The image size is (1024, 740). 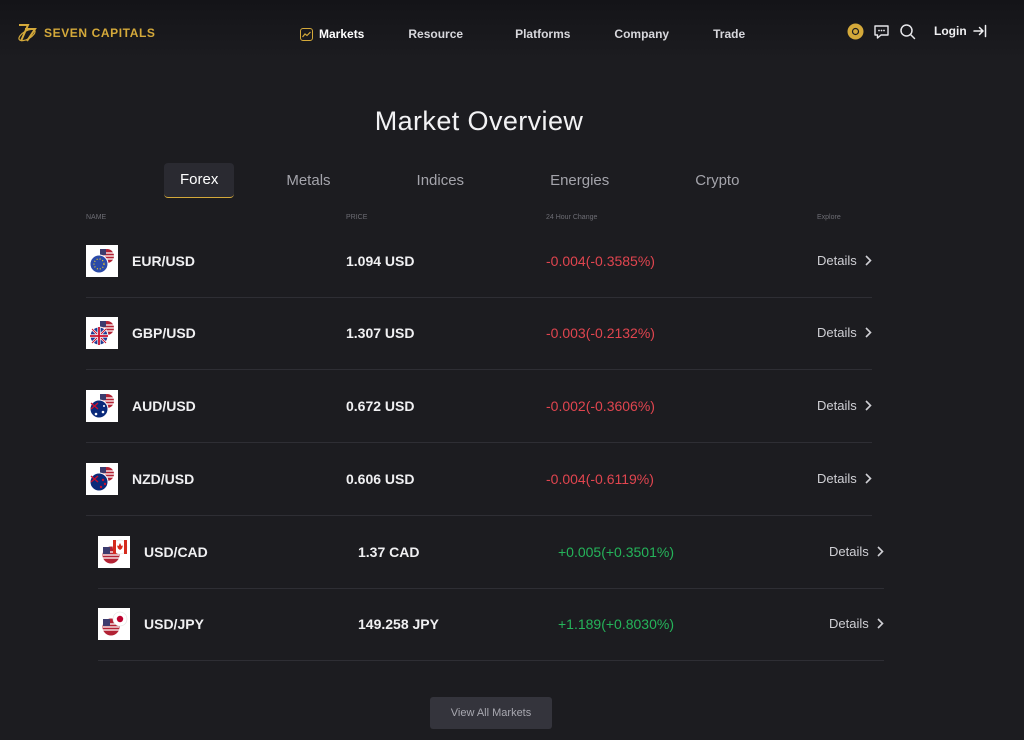 I want to click on search-icon, so click(x=907, y=31).